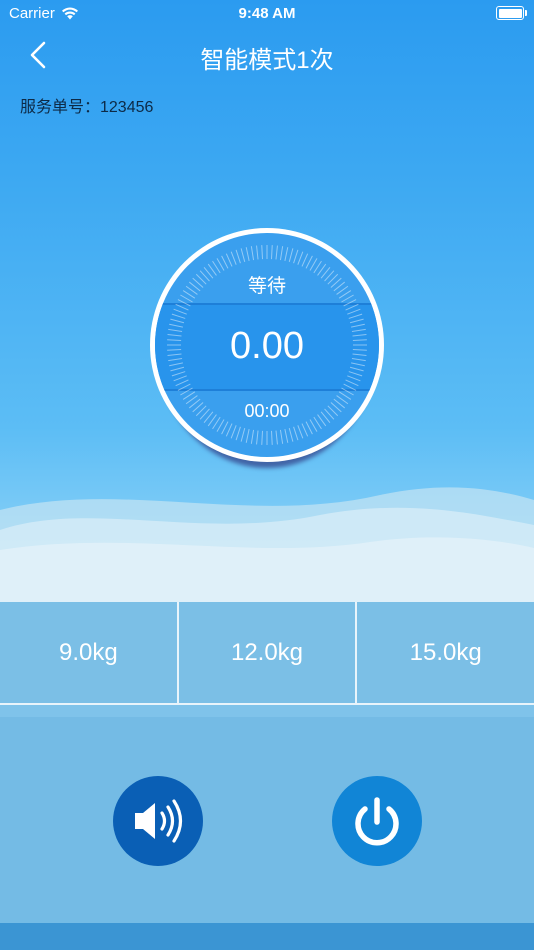 This screenshot has height=950, width=534. I want to click on weight-option-9kg: 9.0kg, so click(88, 652).